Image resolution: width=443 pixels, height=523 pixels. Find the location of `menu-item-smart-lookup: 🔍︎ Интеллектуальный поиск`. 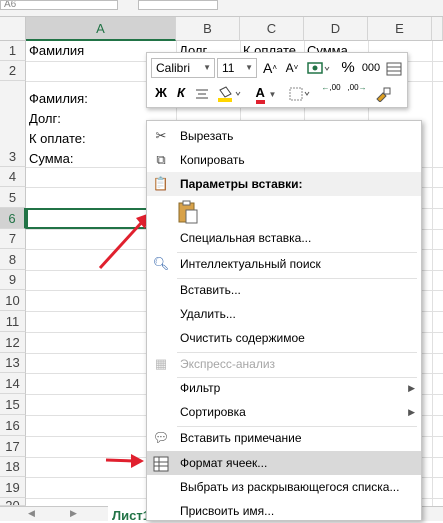

menu-item-smart-lookup: 🔍︎ Интеллектуальный поиск is located at coordinates (284, 264).